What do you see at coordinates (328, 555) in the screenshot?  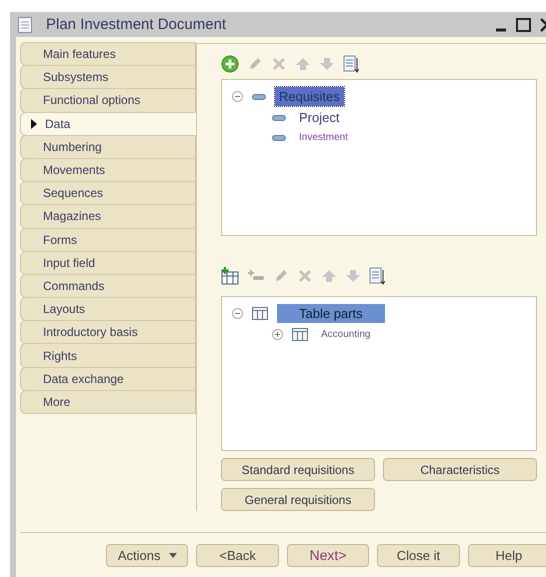 I see `footer-button: Next>` at bounding box center [328, 555].